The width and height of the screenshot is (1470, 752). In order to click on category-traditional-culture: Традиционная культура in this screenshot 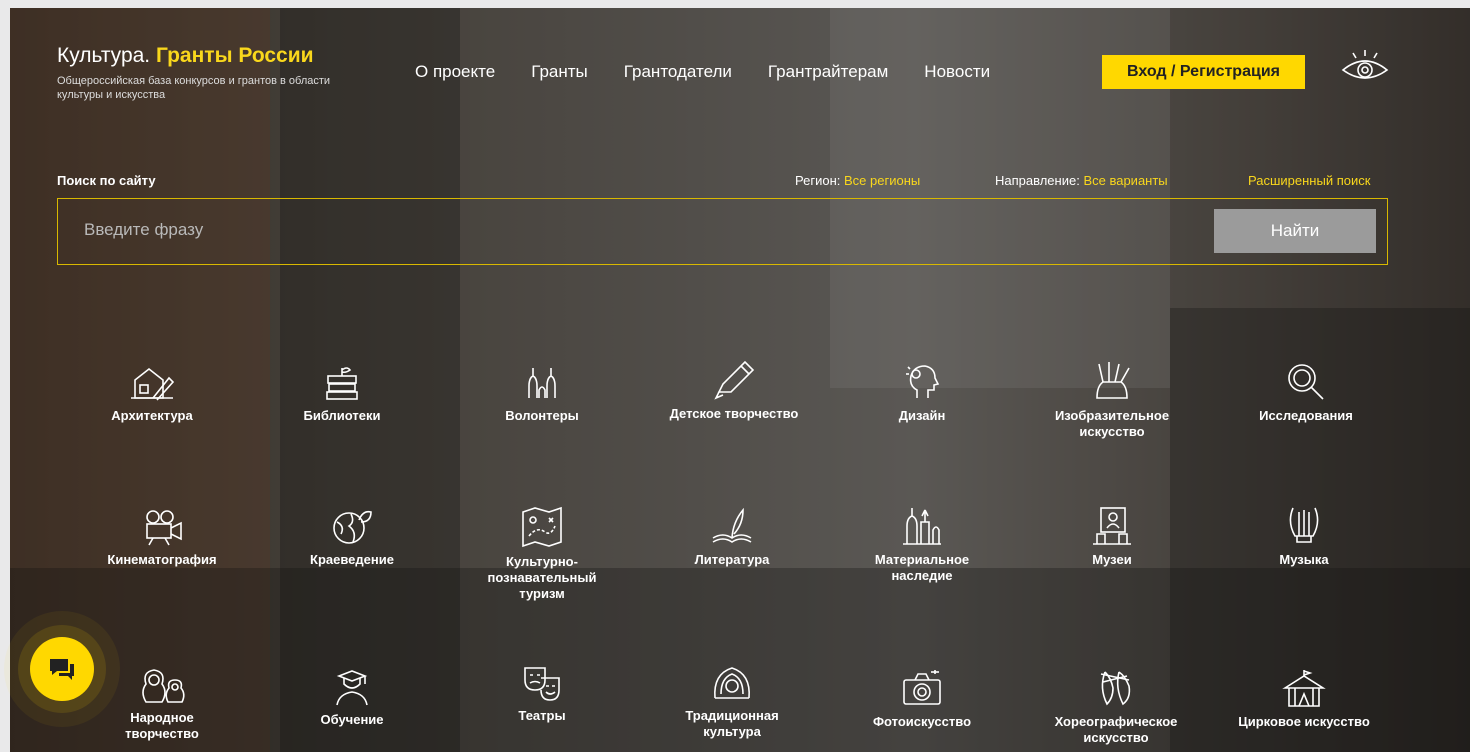, I will do `click(732, 702)`.